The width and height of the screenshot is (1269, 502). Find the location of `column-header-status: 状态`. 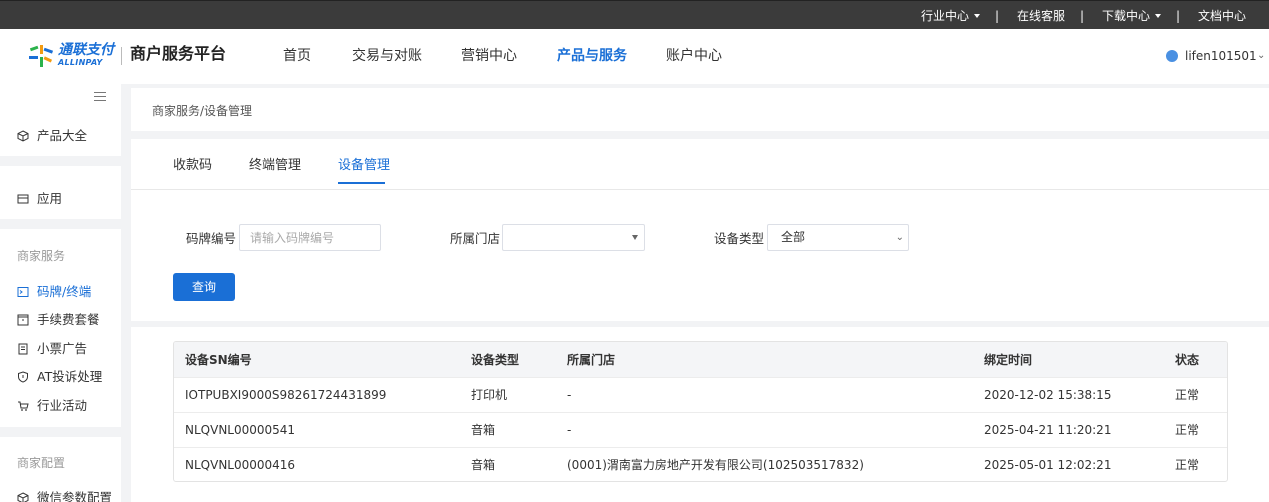

column-header-status: 状态 is located at coordinates (1187, 360).